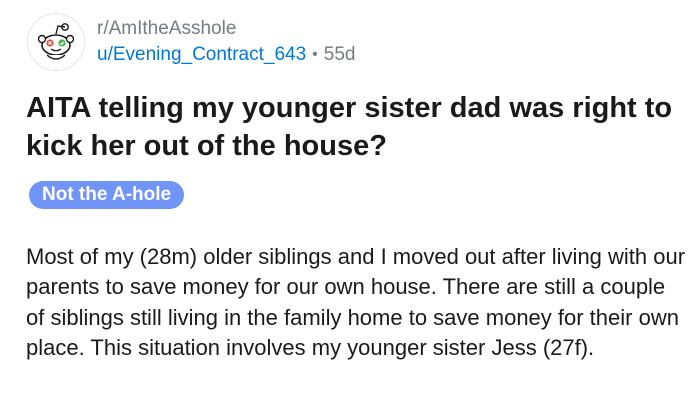  I want to click on author-line: u/Evening_Contract_643 • 55d, so click(226, 54).